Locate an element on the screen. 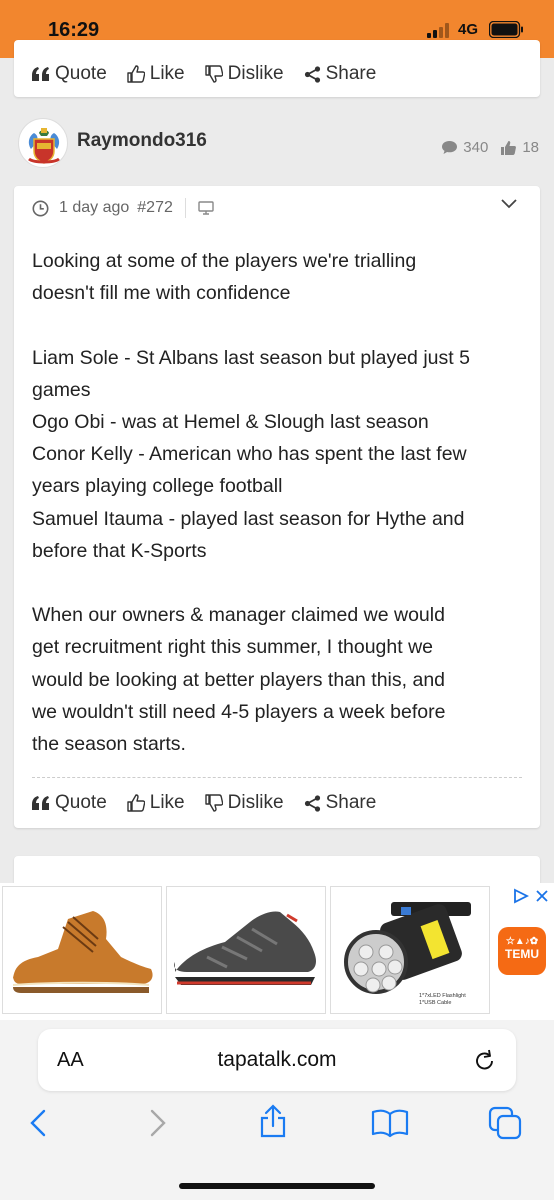  clock-icon is located at coordinates (40, 208).